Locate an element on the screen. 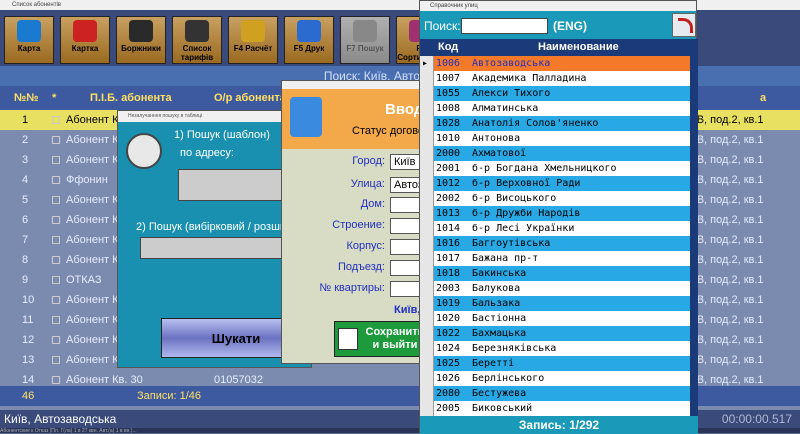 Image resolution: width=800 pixels, height=434 pixels. col-number: №№ is located at coordinates (26, 98).